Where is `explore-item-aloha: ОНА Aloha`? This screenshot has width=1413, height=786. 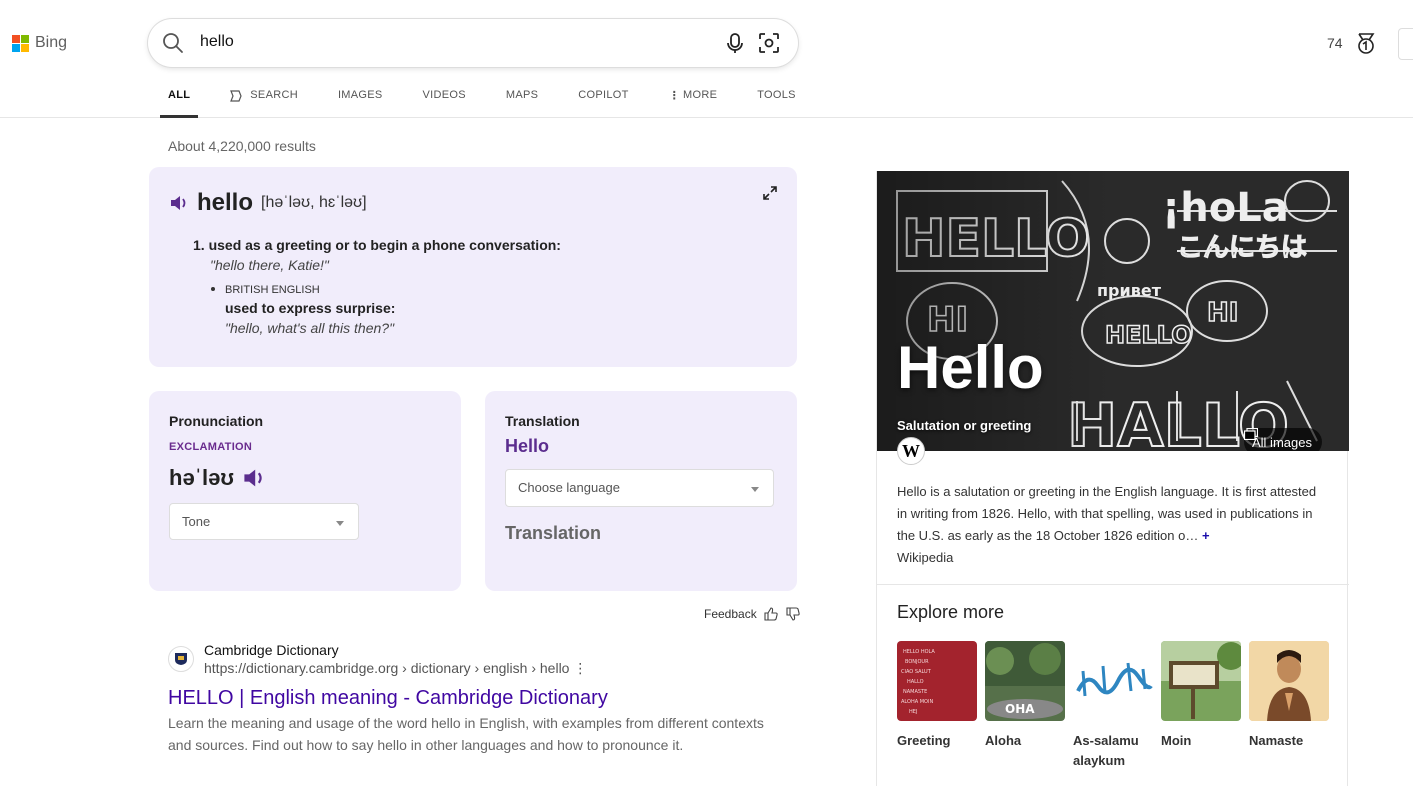 explore-item-aloha: ОНА Aloha is located at coordinates (1025, 706).